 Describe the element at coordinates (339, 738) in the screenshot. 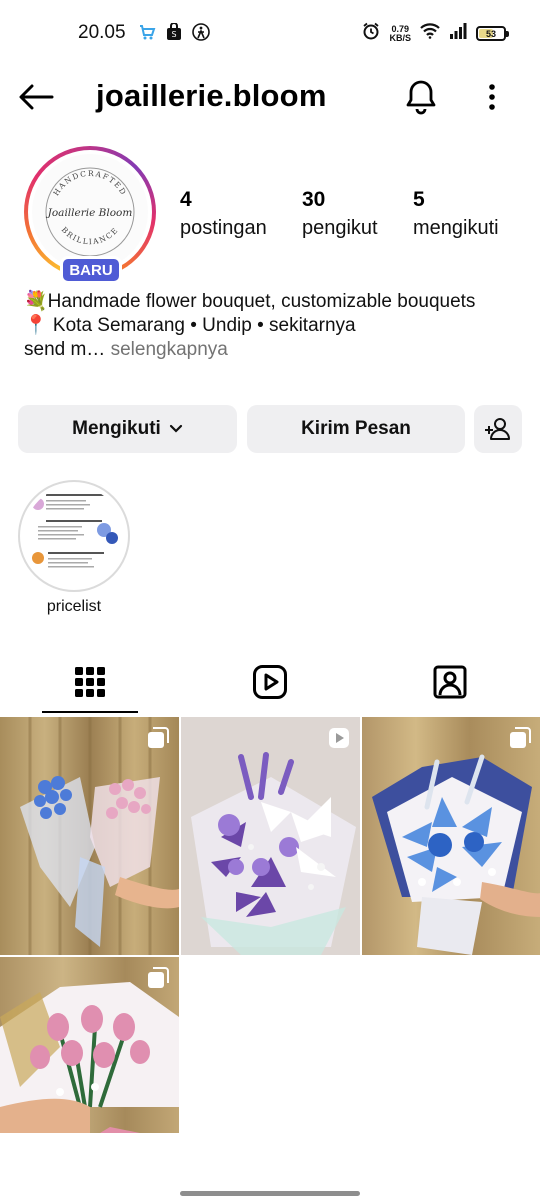

I see `reel-play-icon` at that location.